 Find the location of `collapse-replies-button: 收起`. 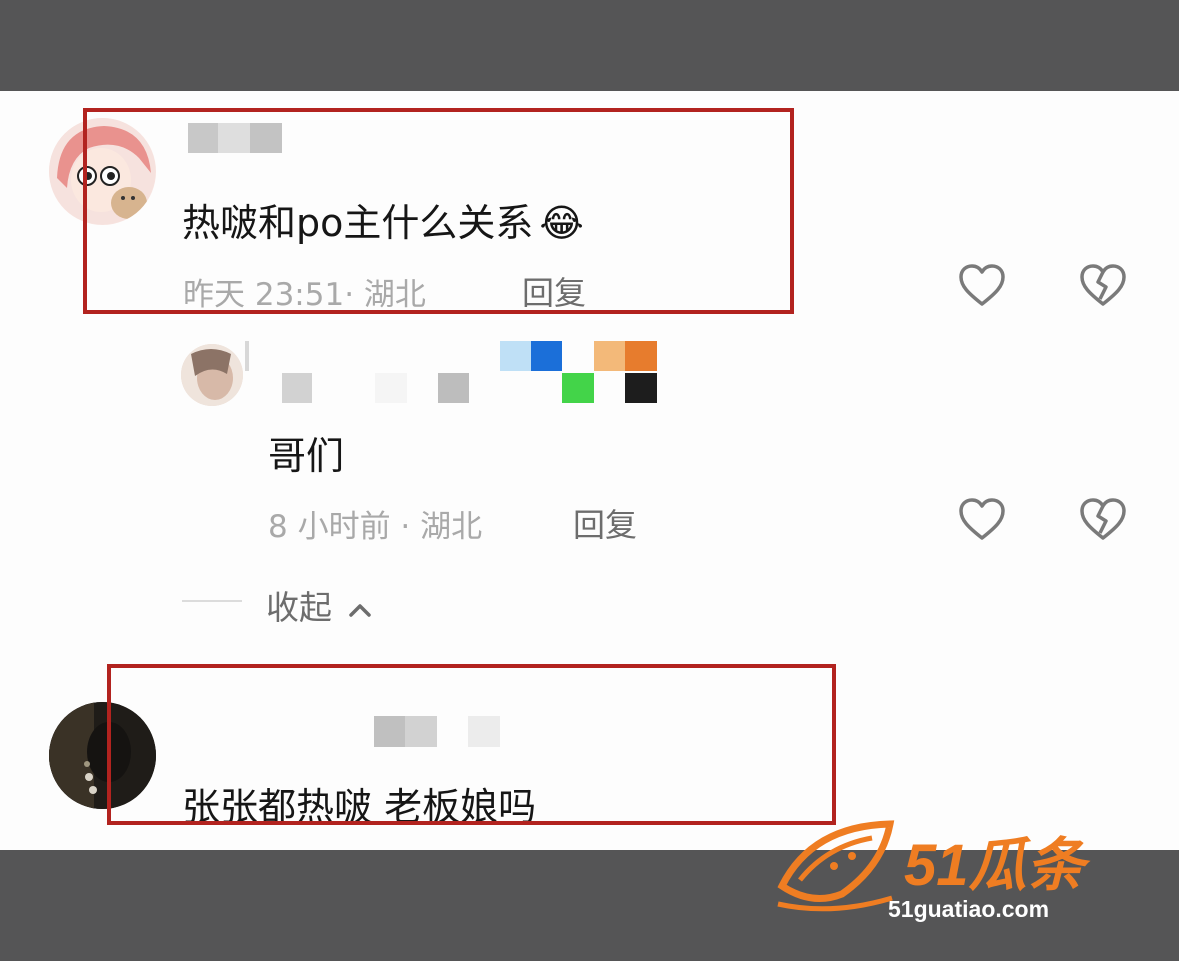

collapse-replies-button: 收起 is located at coordinates (319, 605).